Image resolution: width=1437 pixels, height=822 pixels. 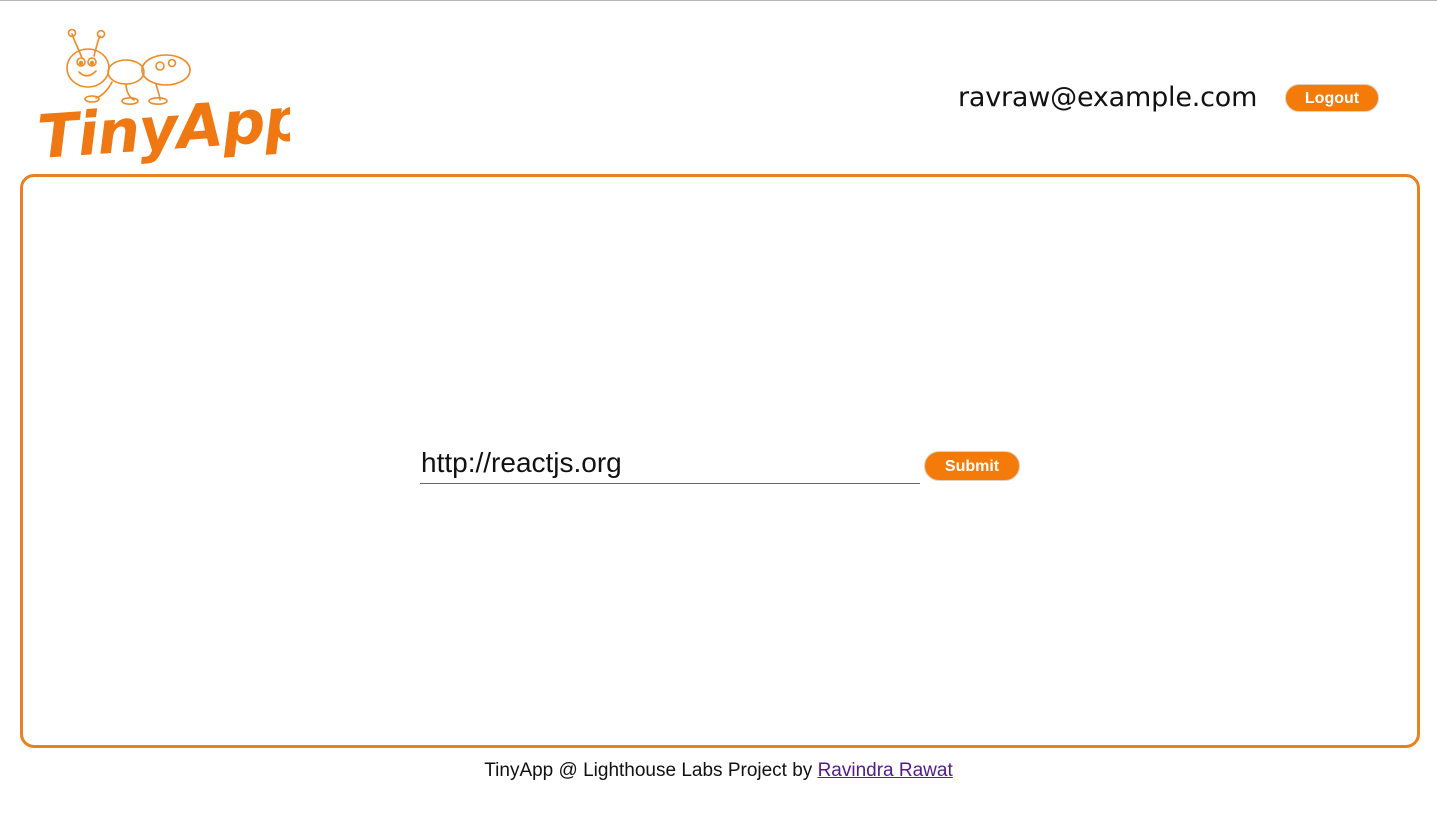 What do you see at coordinates (718, 0) in the screenshot?
I see `top-divider` at bounding box center [718, 0].